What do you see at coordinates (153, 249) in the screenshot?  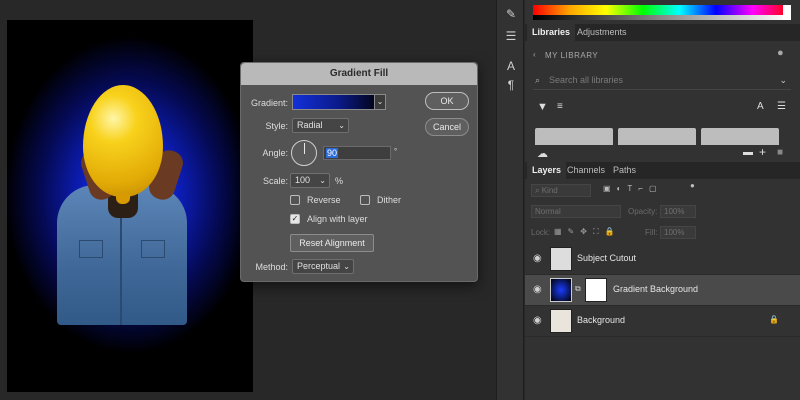 I see `jacket-pocket-right` at bounding box center [153, 249].